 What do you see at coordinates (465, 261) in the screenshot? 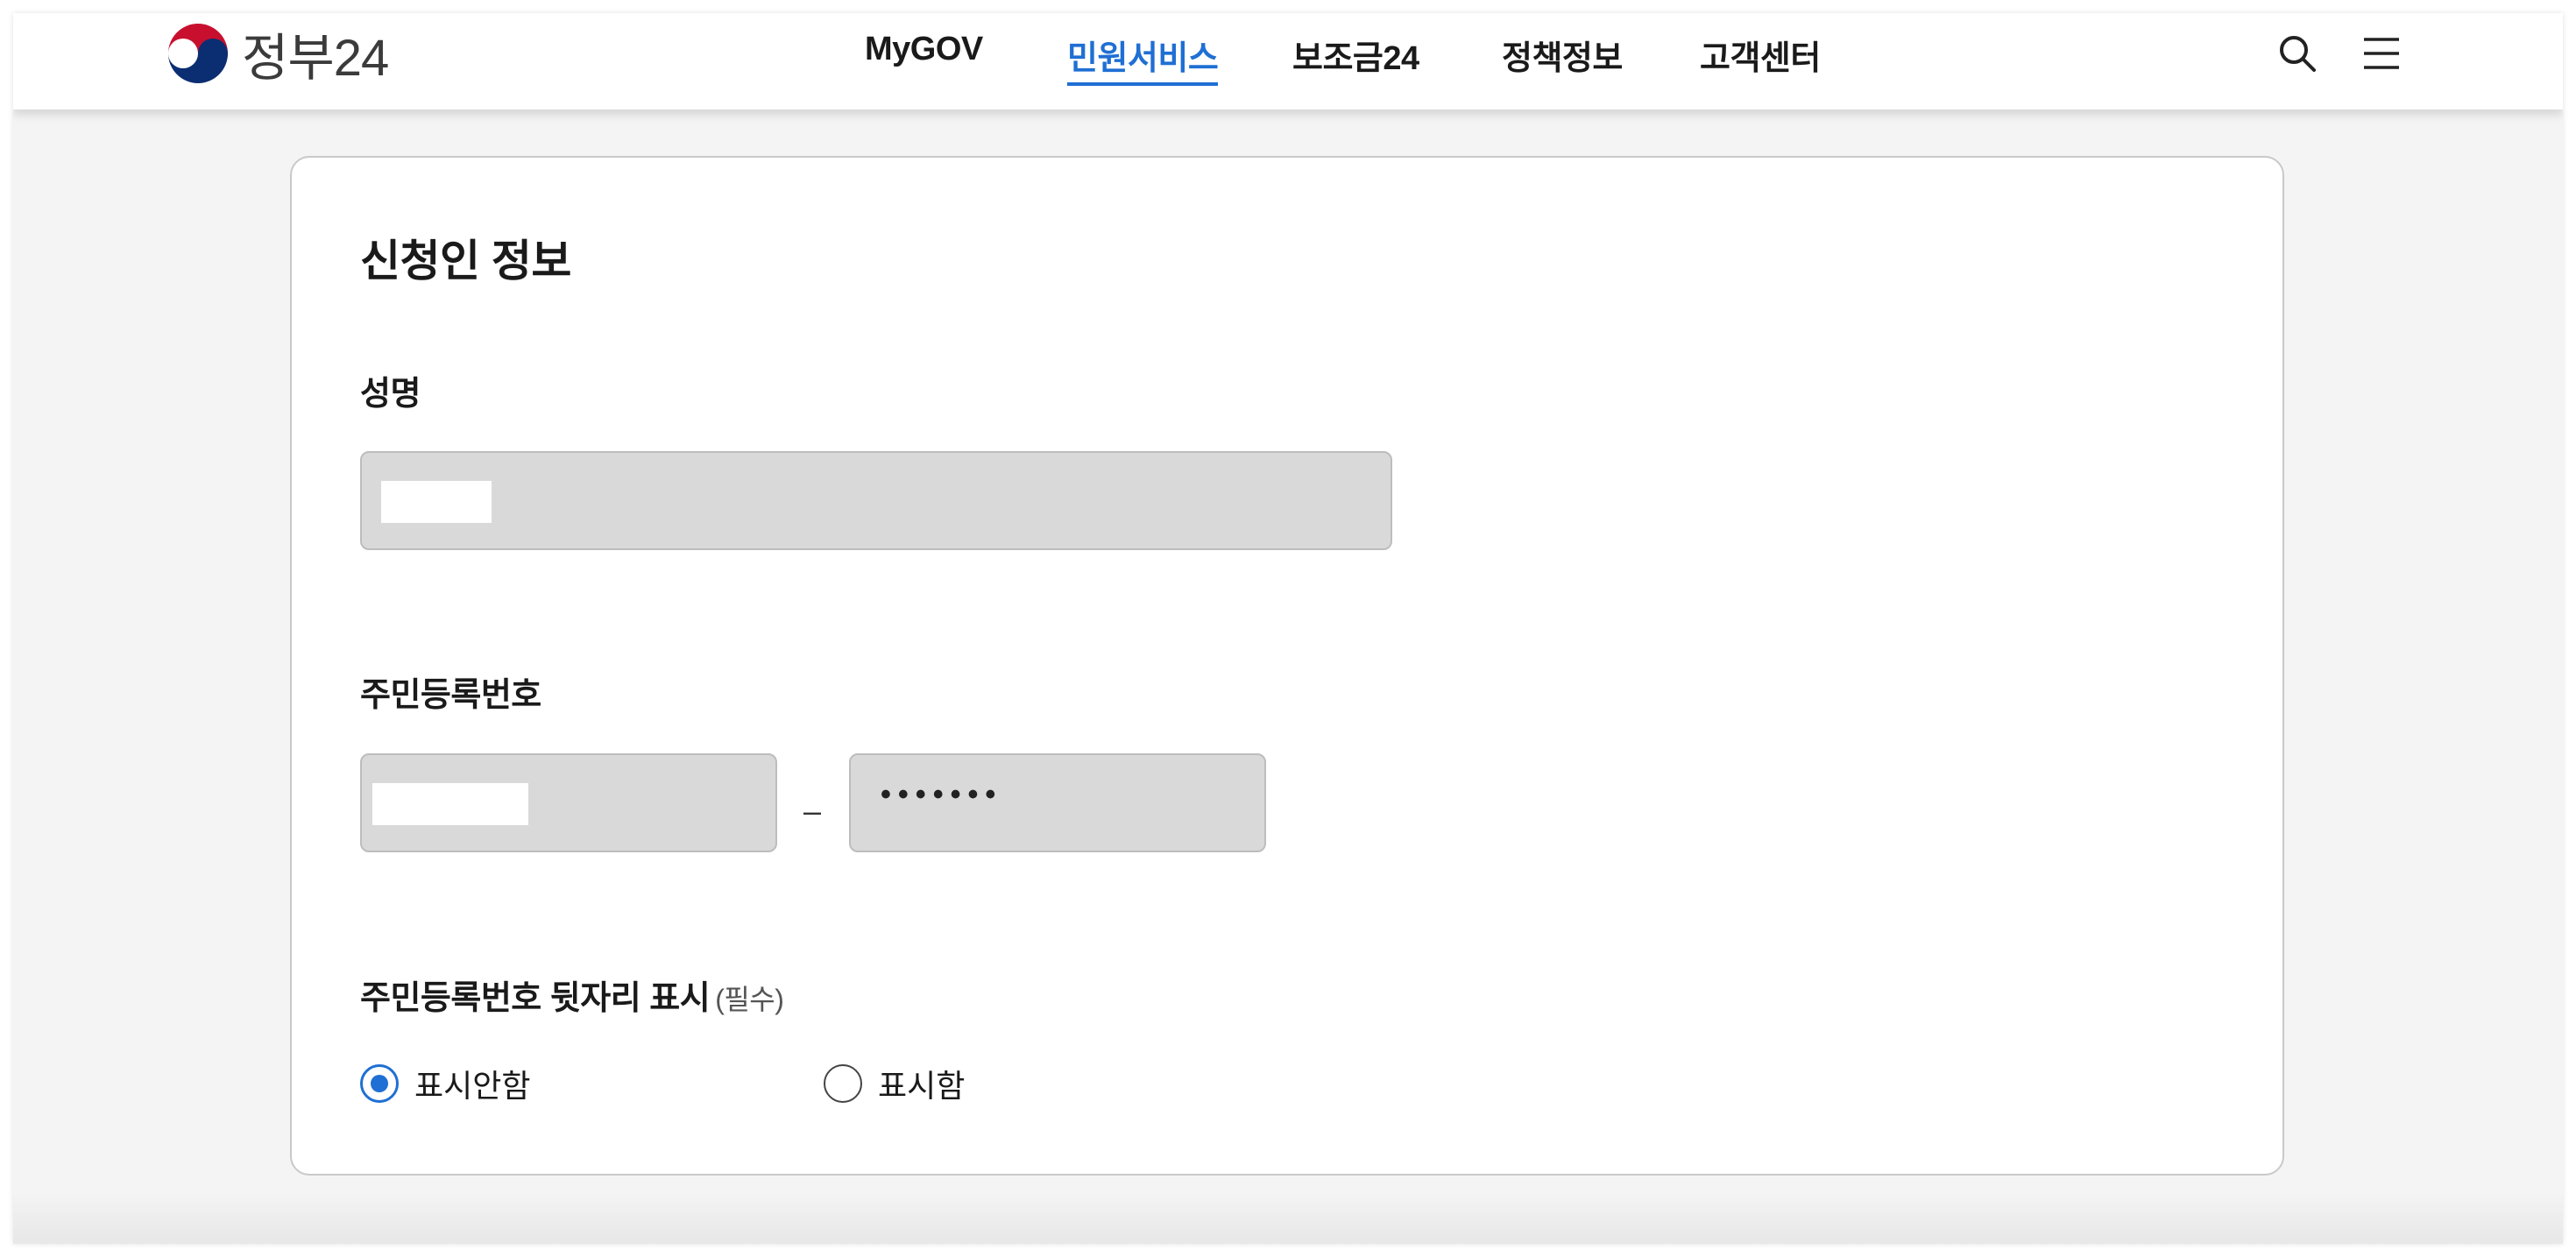
I see `section-title: 신청인 정보` at bounding box center [465, 261].